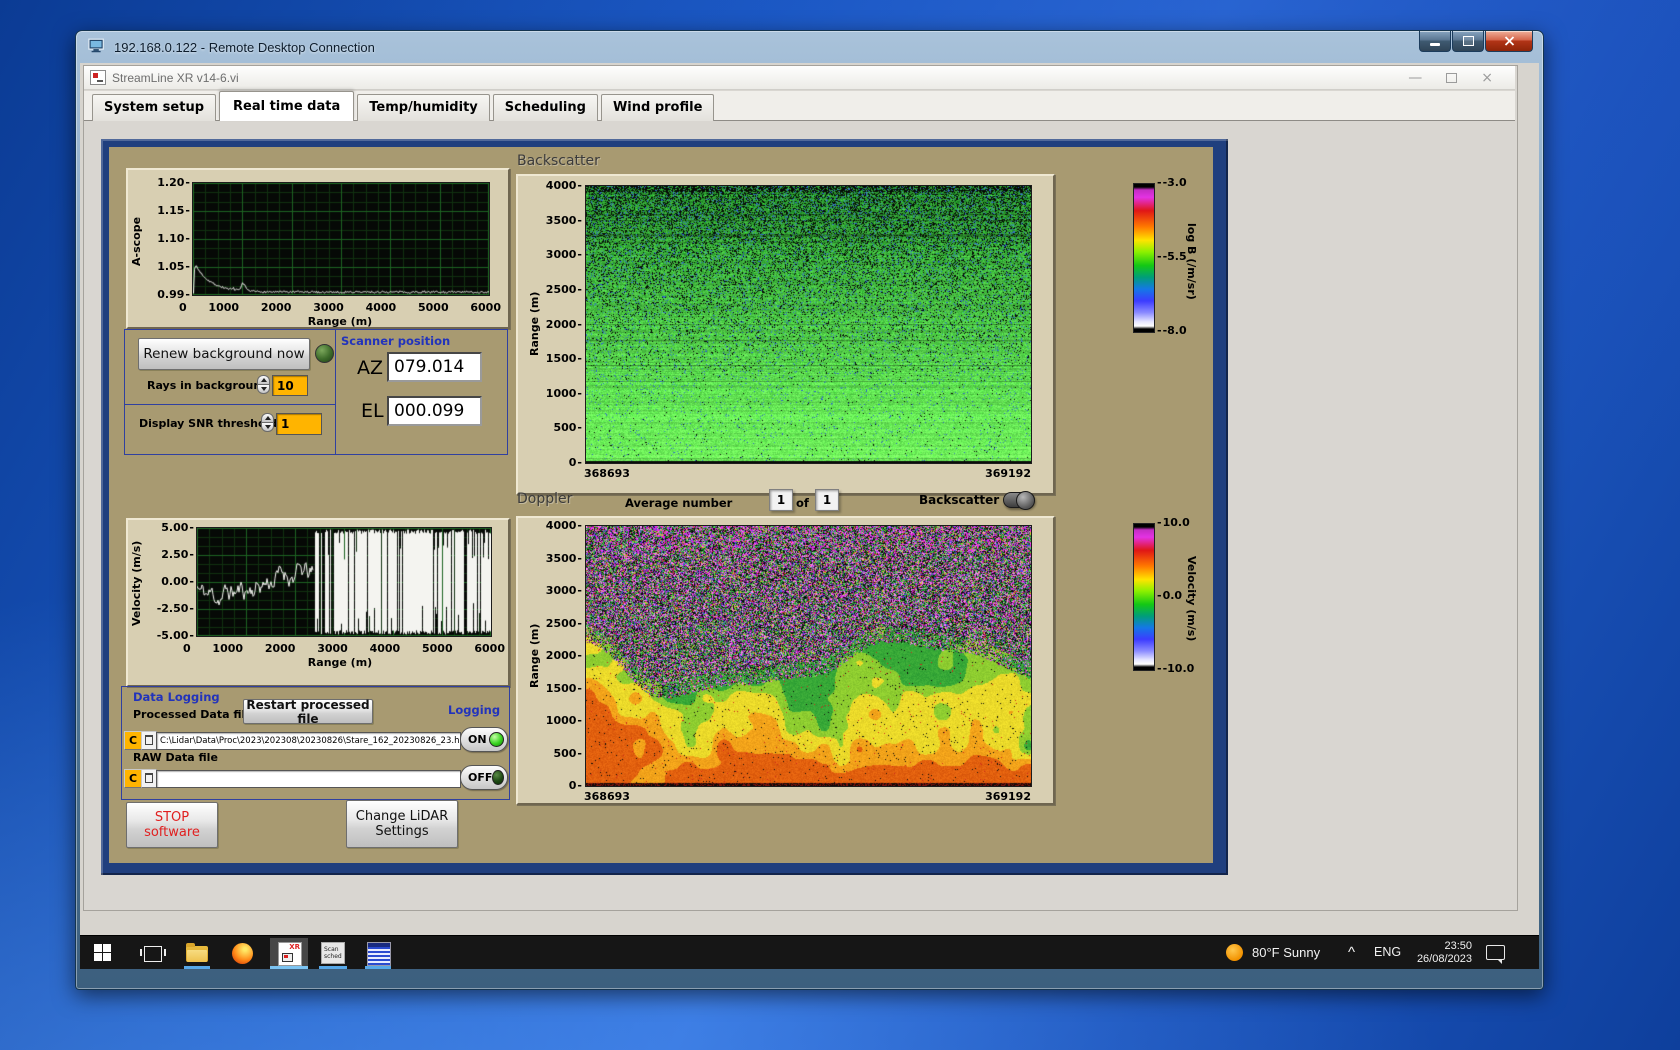 The width and height of the screenshot is (1680, 1050). What do you see at coordinates (173, 295) in the screenshot?
I see `tick-label: 0.99` at bounding box center [173, 295].